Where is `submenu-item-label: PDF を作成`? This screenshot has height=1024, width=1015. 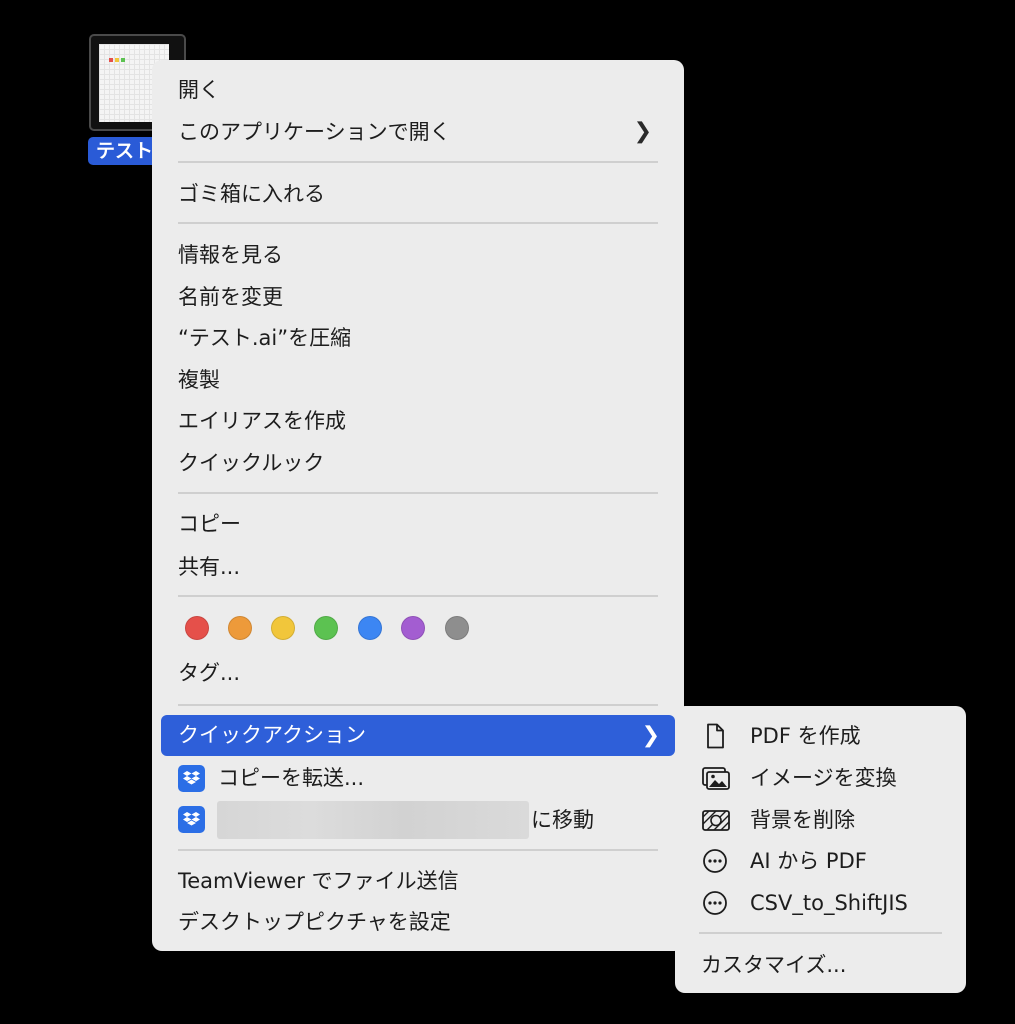
submenu-item-label: PDF を作成 is located at coordinates (805, 736).